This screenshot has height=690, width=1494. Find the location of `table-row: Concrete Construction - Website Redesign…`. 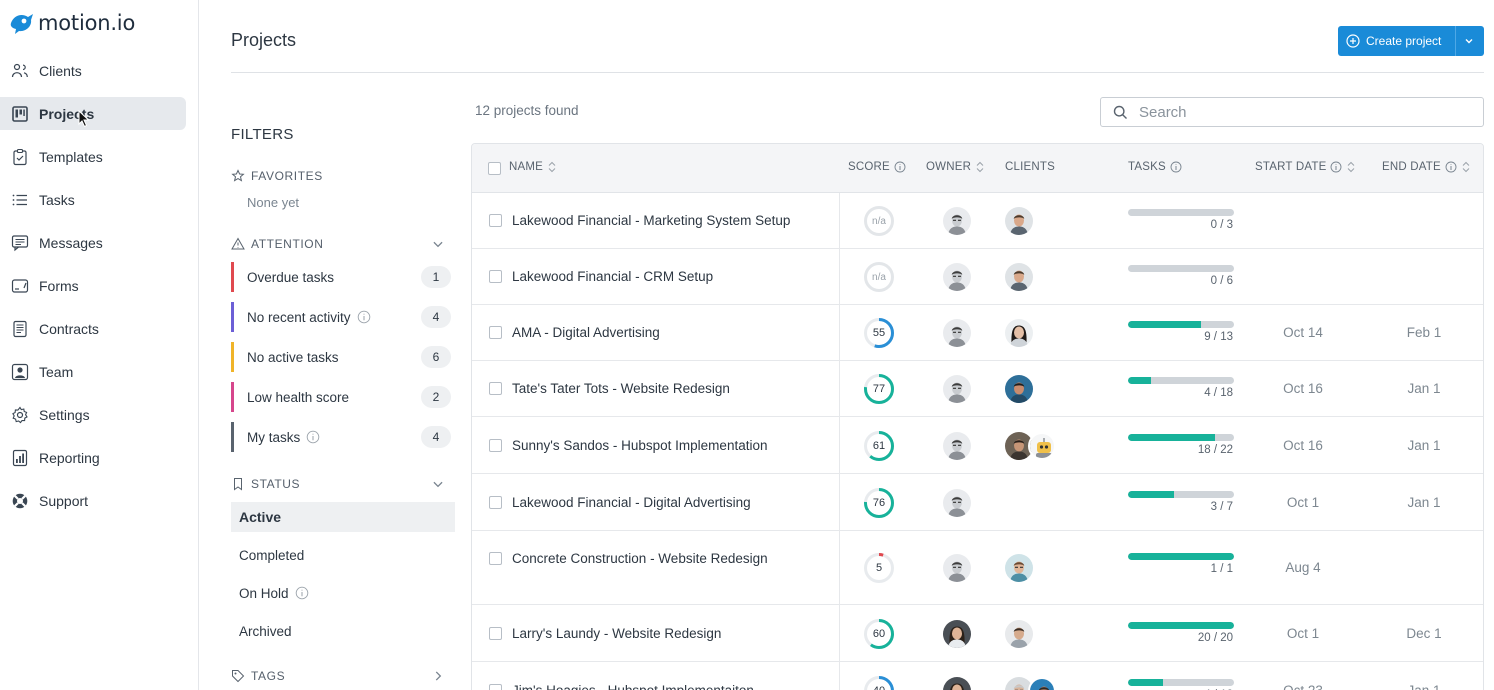

table-row: Concrete Construction - Website Redesign… is located at coordinates (977, 568).